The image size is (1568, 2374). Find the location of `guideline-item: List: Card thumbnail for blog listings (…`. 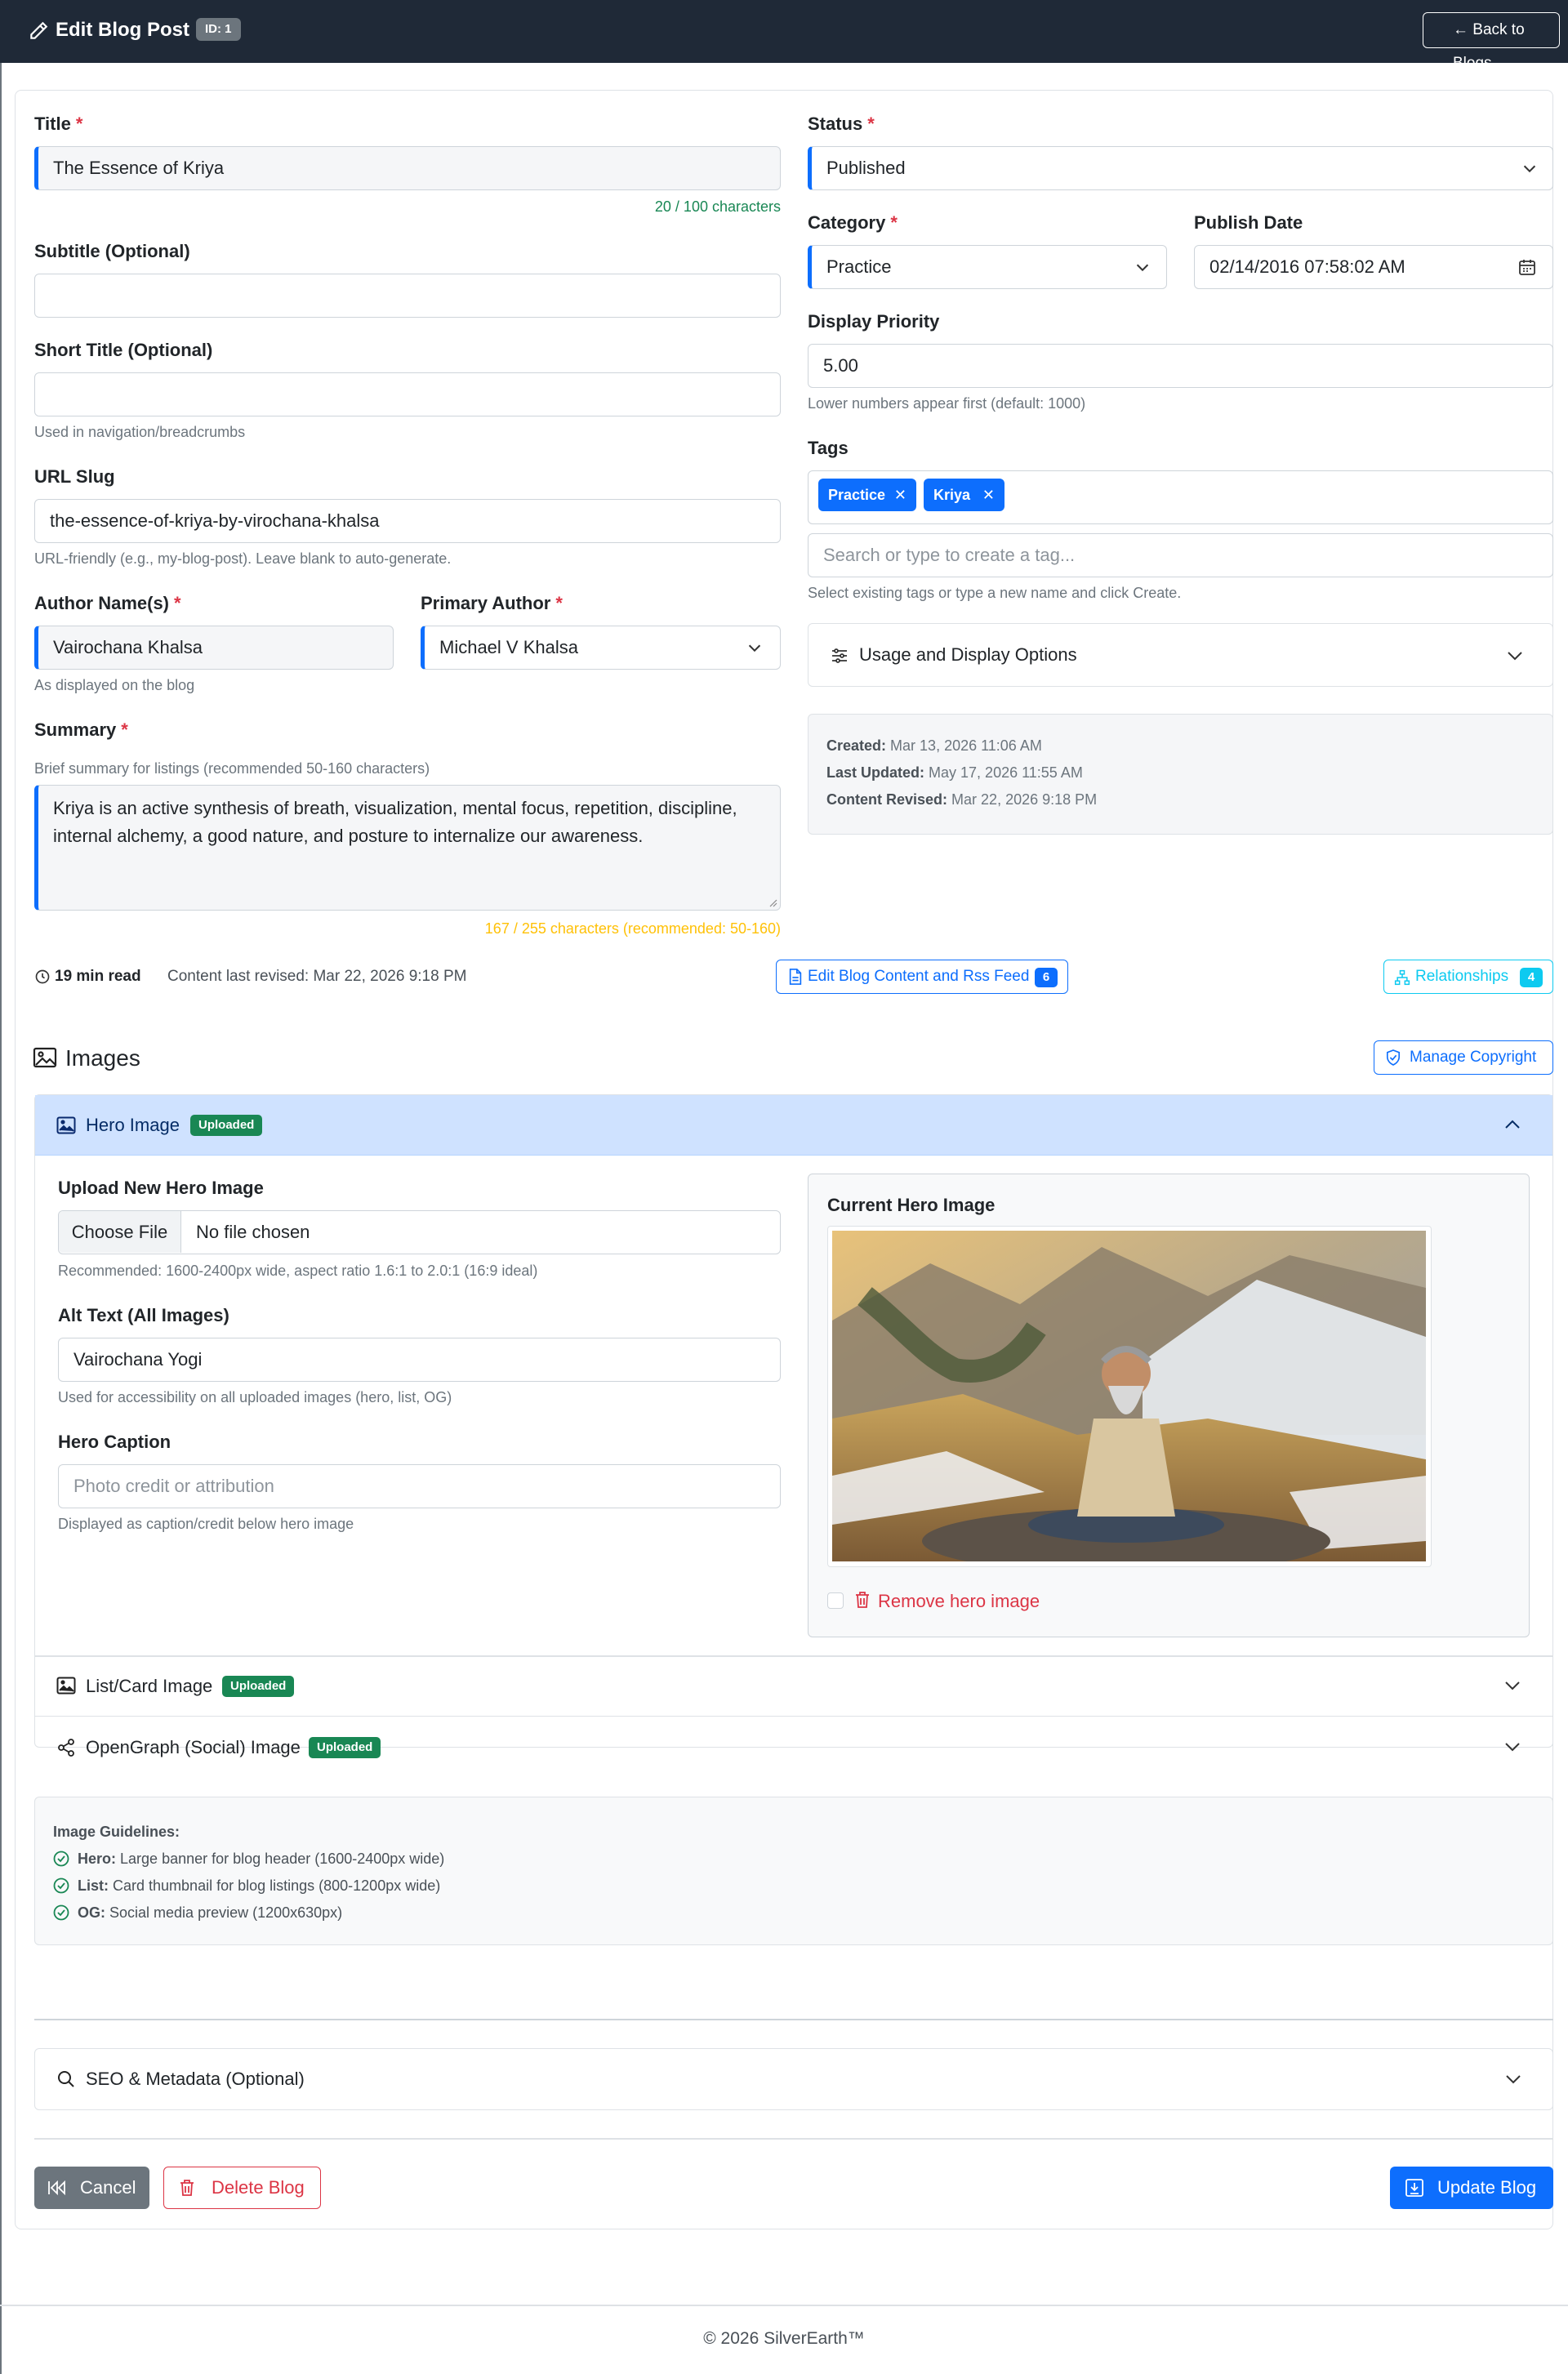

guideline-item: List: Card thumbnail for blog listings (… is located at coordinates (246, 1885).